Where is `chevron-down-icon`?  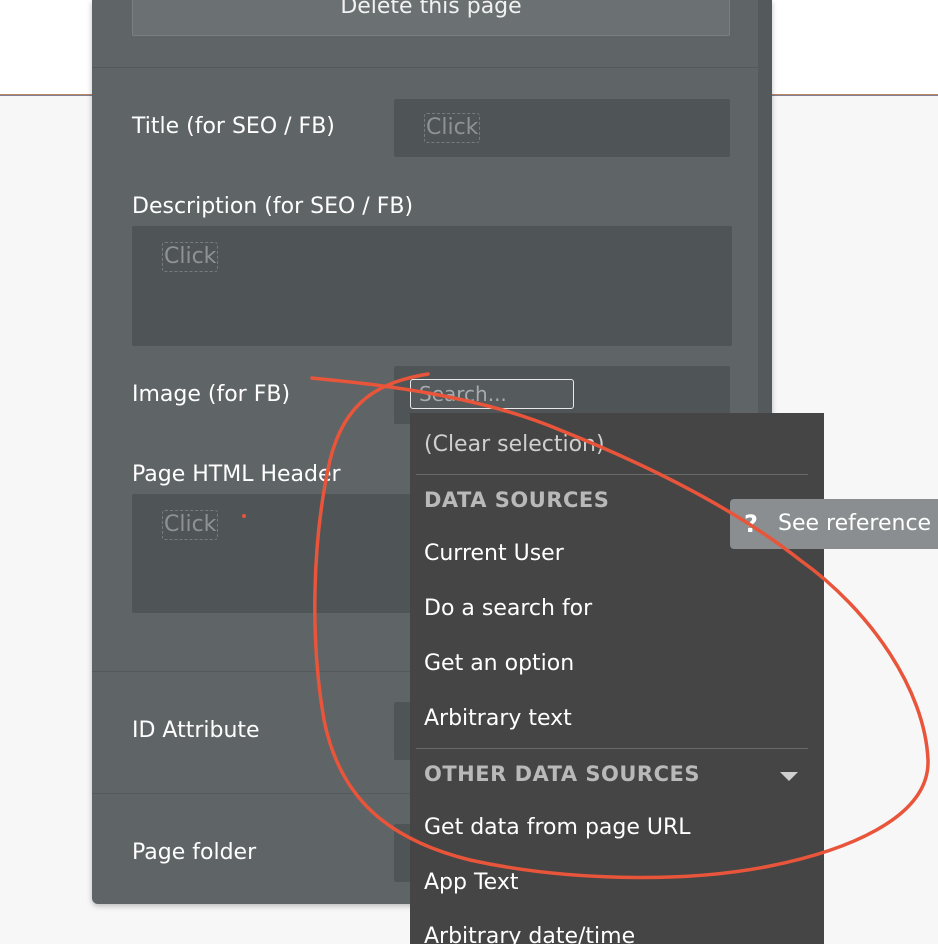 chevron-down-icon is located at coordinates (789, 776).